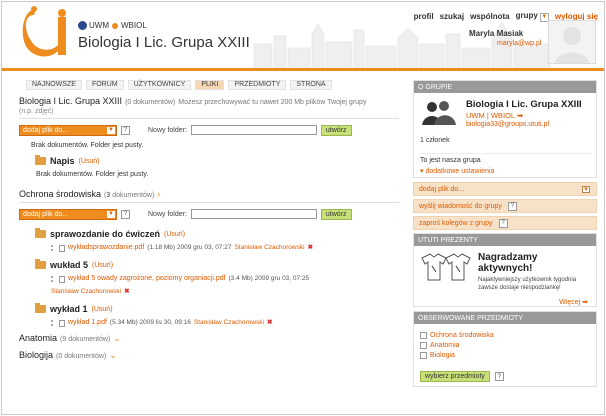 The height and width of the screenshot is (416, 606). What do you see at coordinates (257, 85) in the screenshot?
I see `tab-przedmioty: PRZEDMIOTY` at bounding box center [257, 85].